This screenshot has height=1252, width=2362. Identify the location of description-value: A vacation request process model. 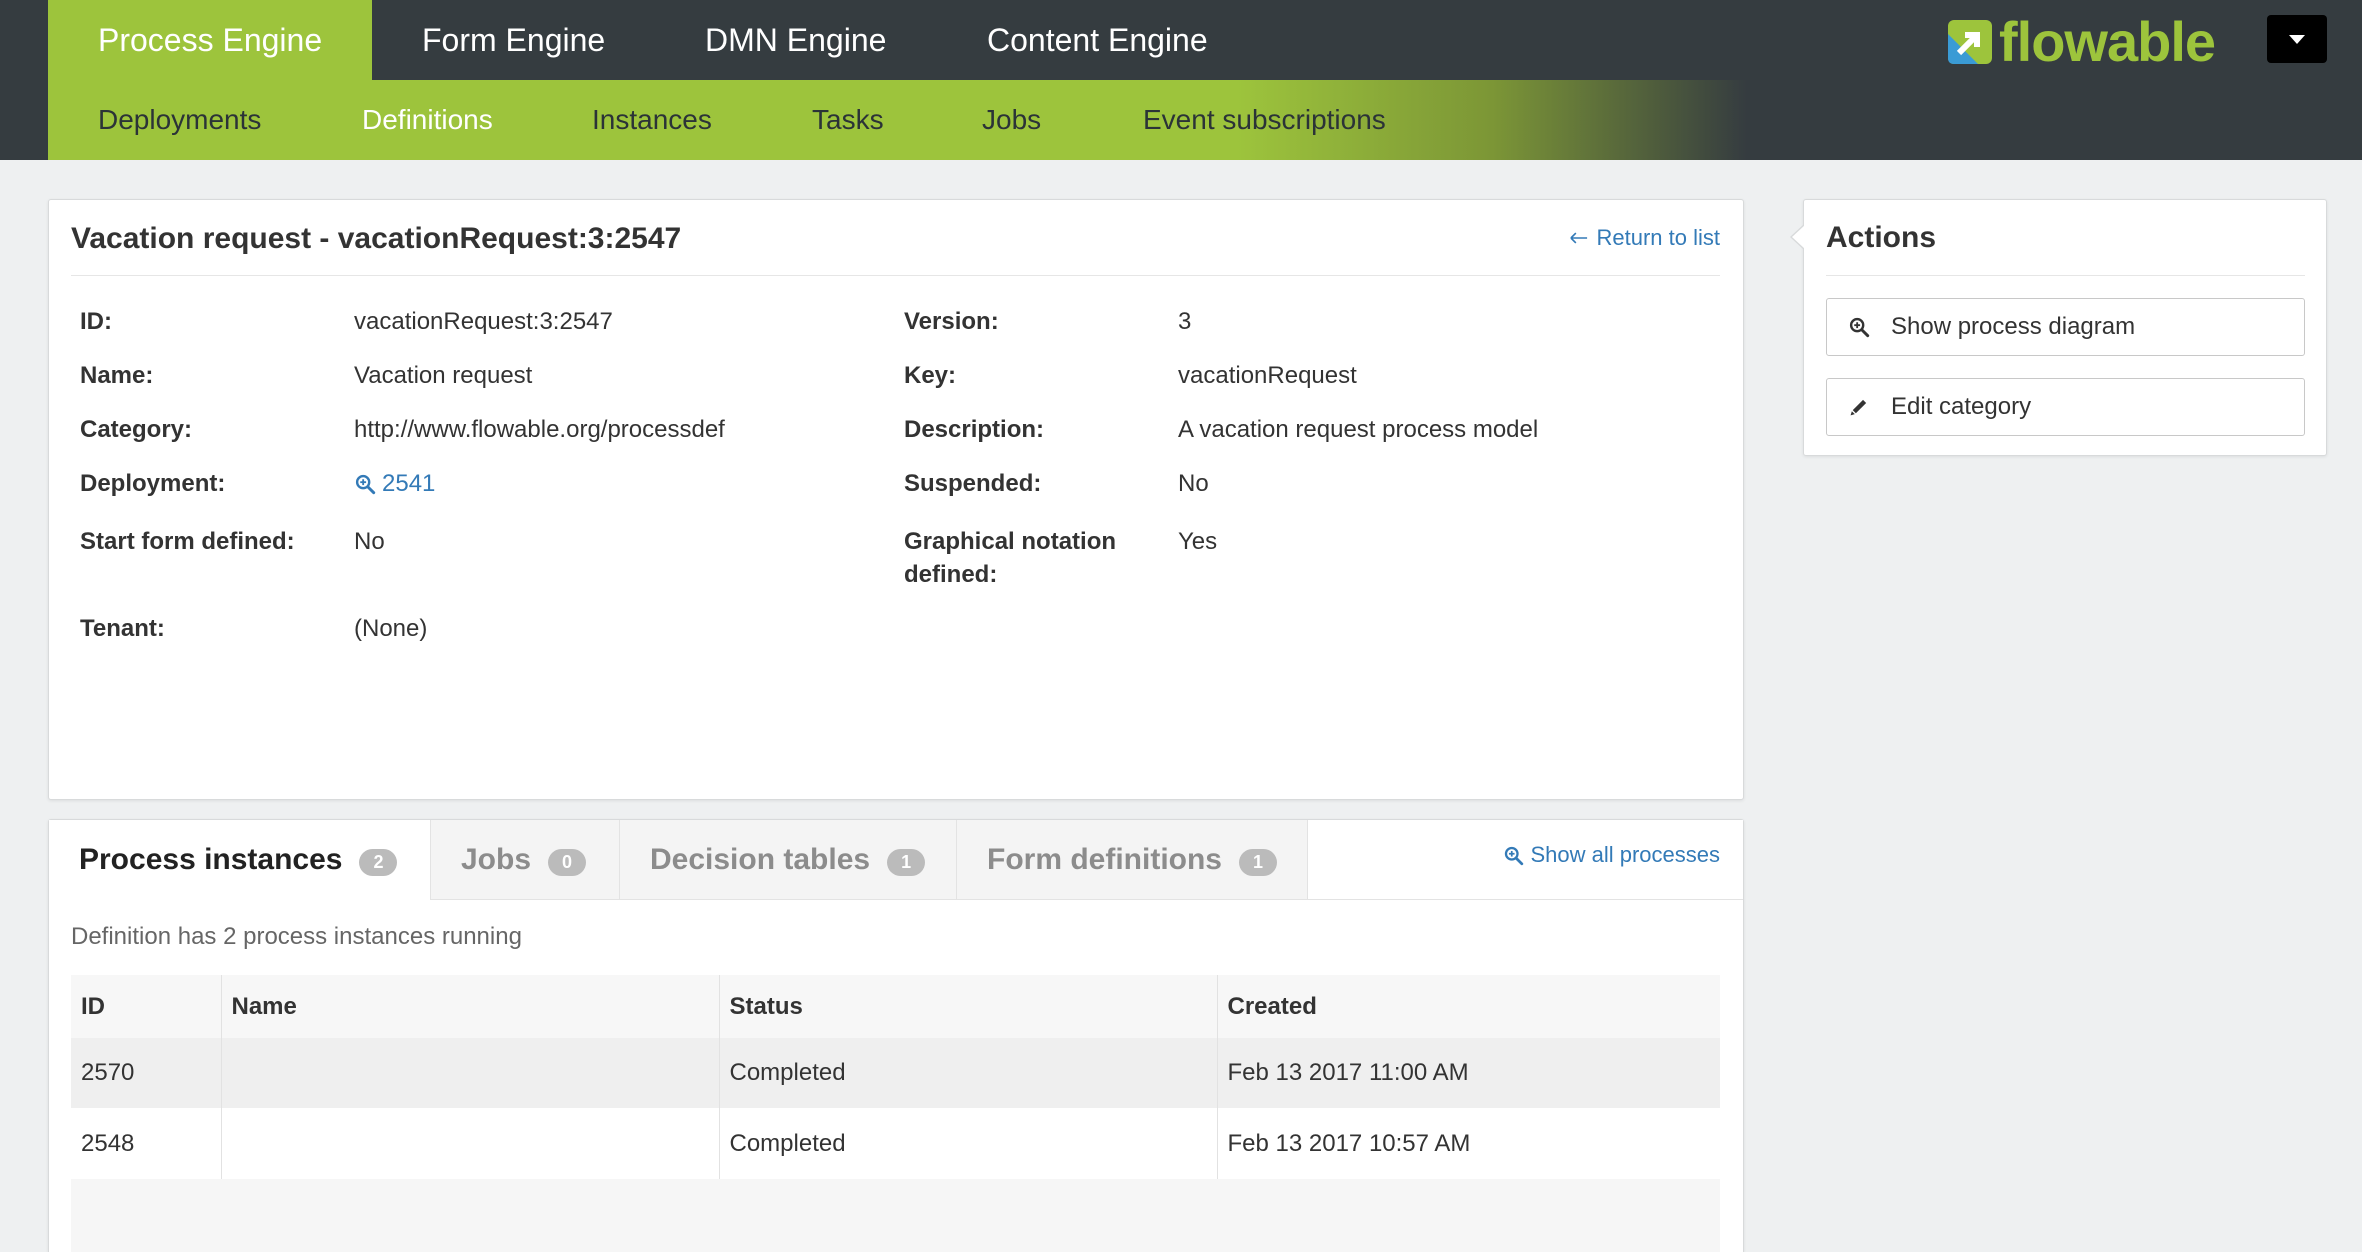
(1358, 429).